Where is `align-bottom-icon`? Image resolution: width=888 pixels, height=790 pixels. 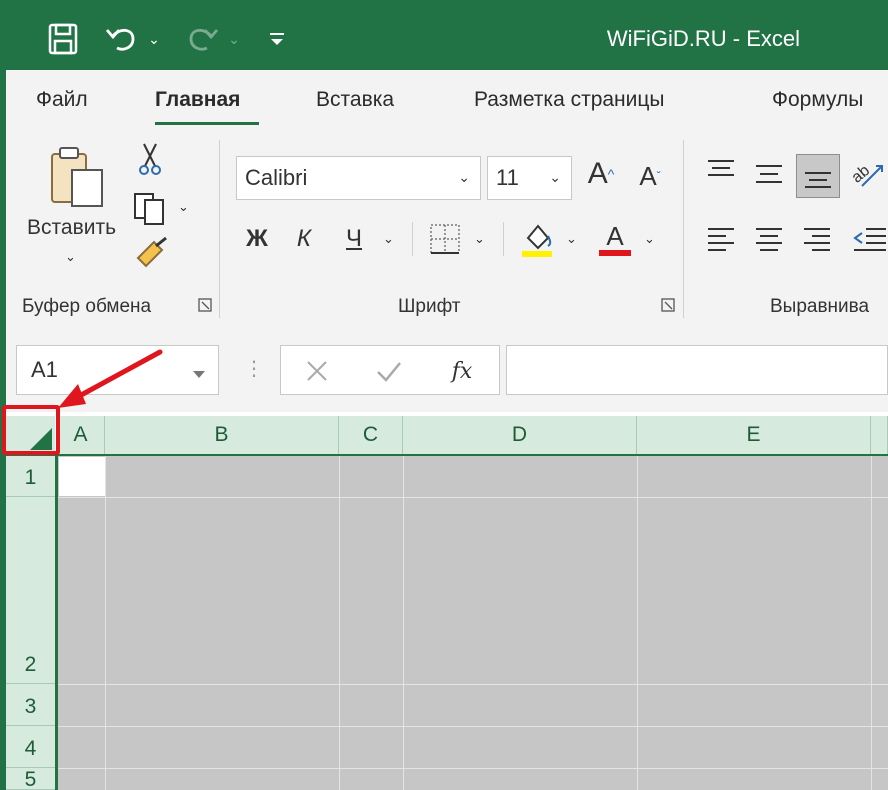
align-bottom-icon is located at coordinates (818, 176).